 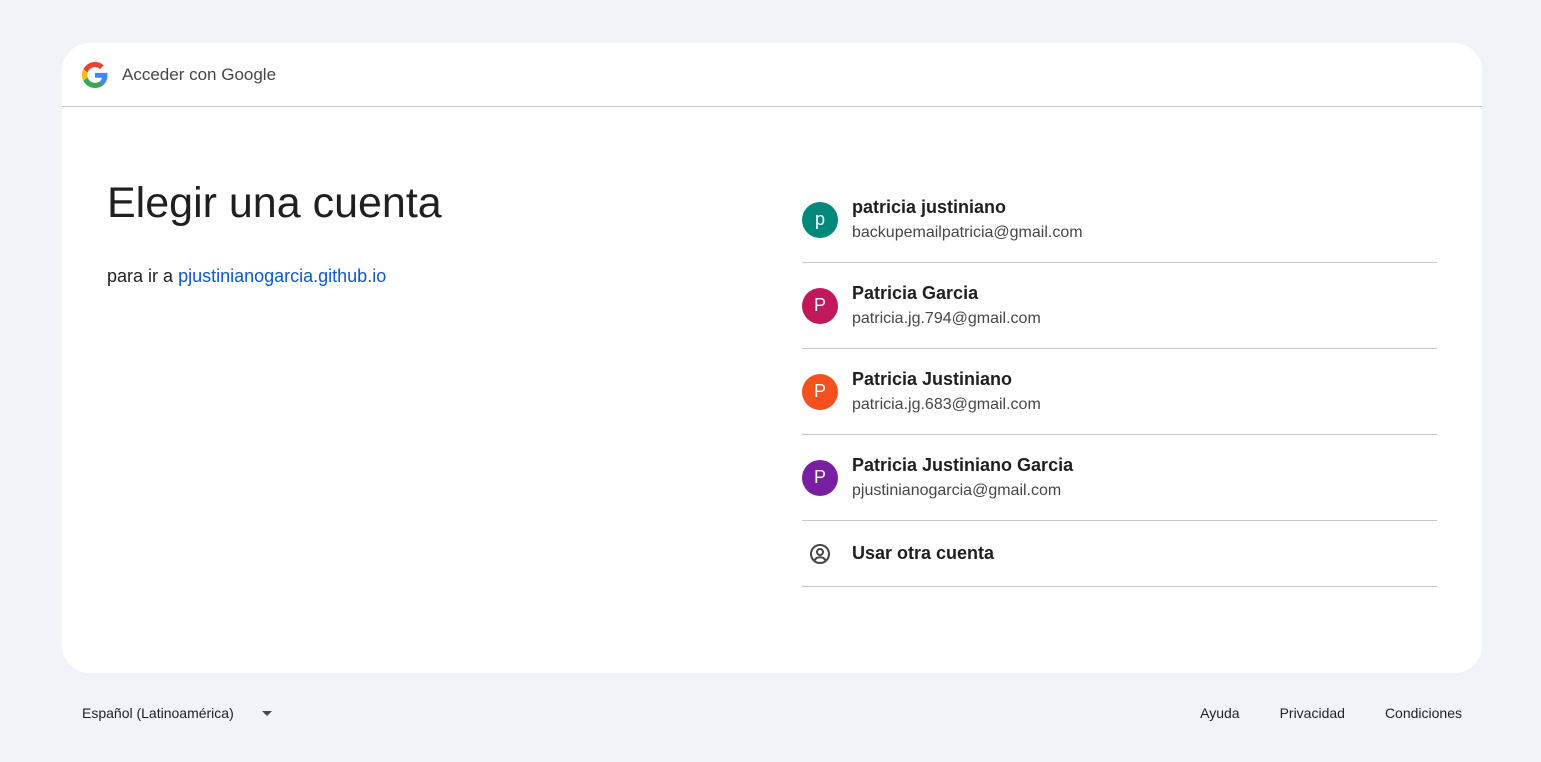 I want to click on account-email: pjustinianogarcia@gmail.com, so click(x=957, y=490).